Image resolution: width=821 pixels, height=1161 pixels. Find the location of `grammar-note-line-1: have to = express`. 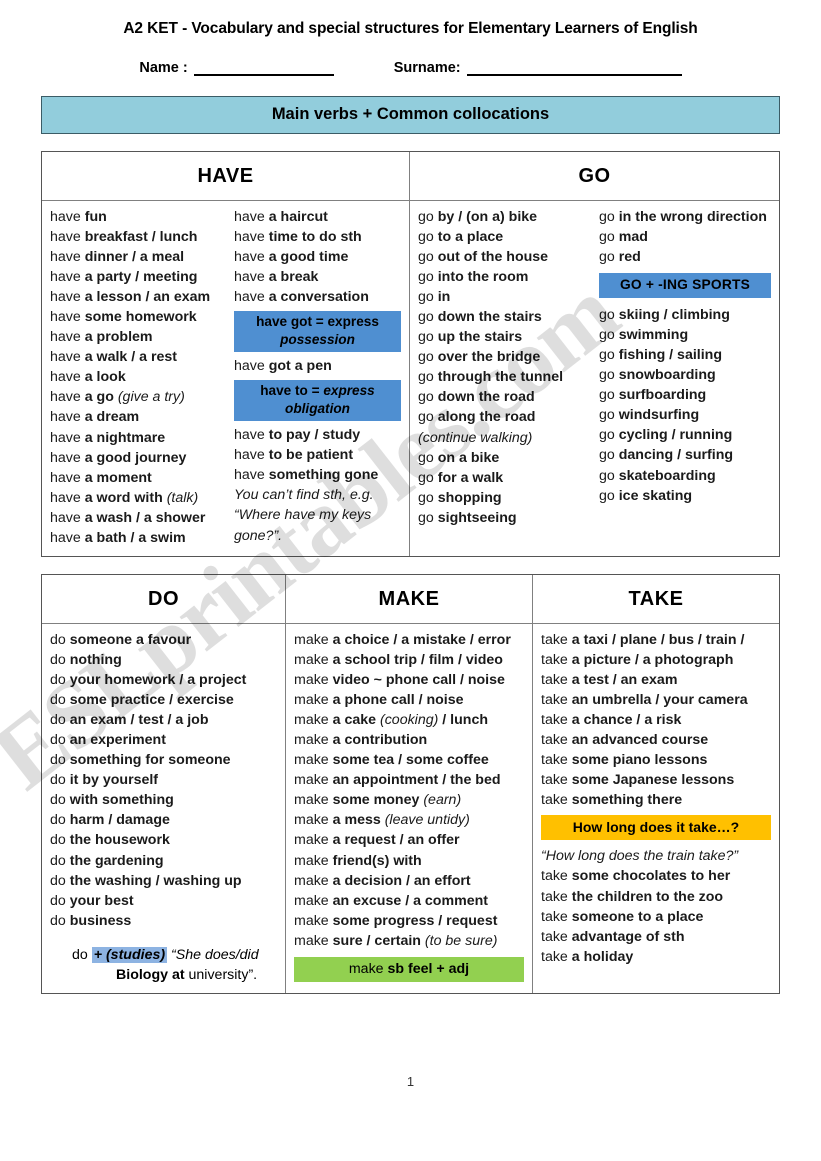

grammar-note-line-1: have to = express is located at coordinates (317, 391).